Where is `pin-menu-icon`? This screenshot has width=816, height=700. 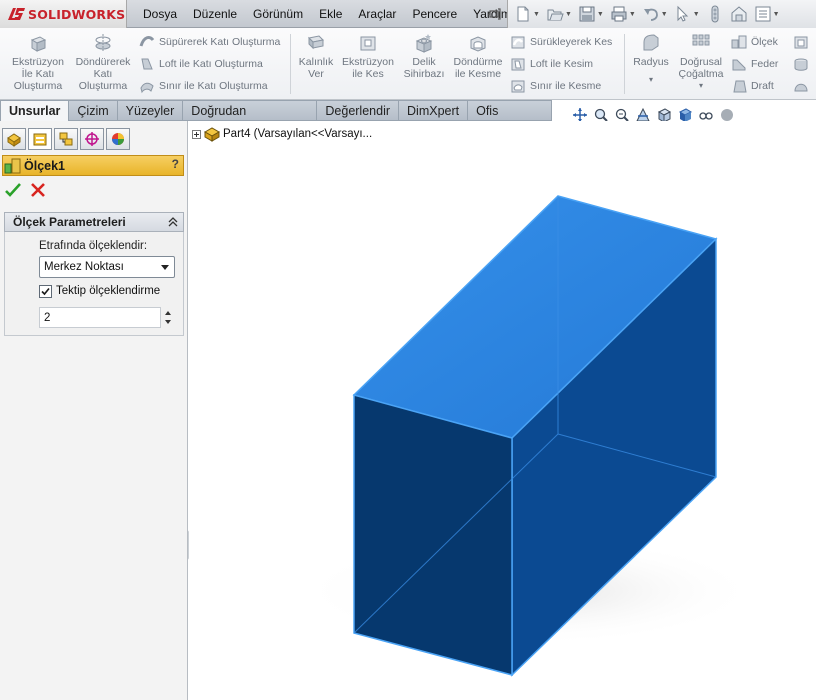
pin-menu-icon is located at coordinates (495, 14).